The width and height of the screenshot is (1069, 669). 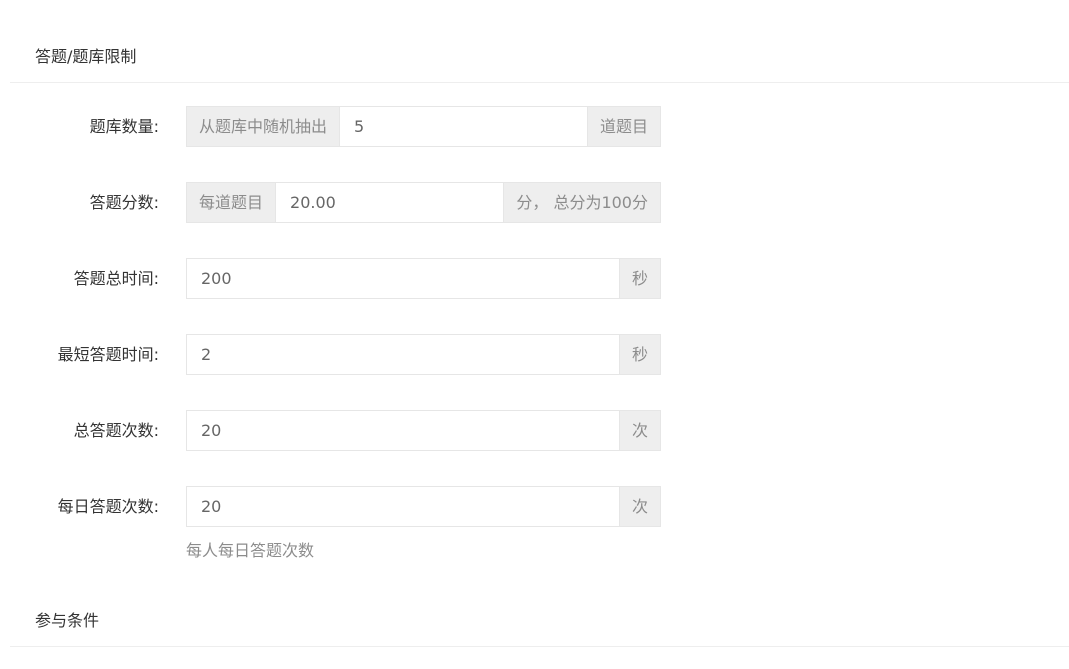 I want to click on form-row-min-time: 最短答题时间: 秒, so click(x=534, y=354).